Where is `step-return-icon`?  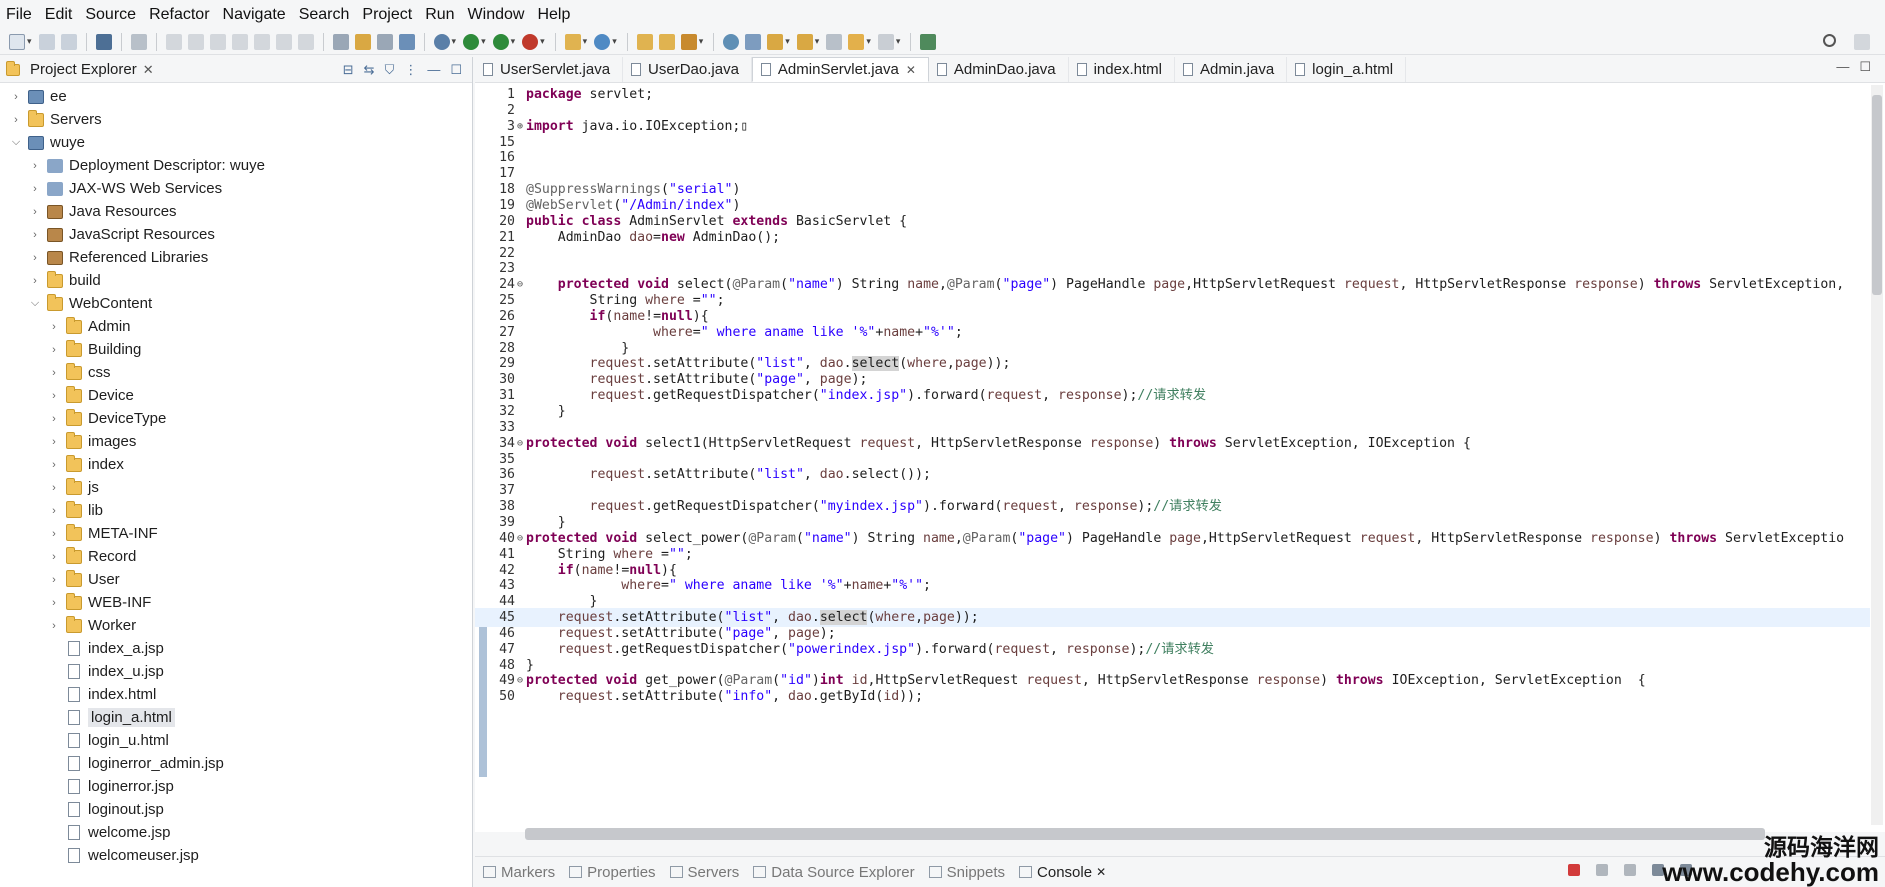 step-return-icon is located at coordinates (305, 41).